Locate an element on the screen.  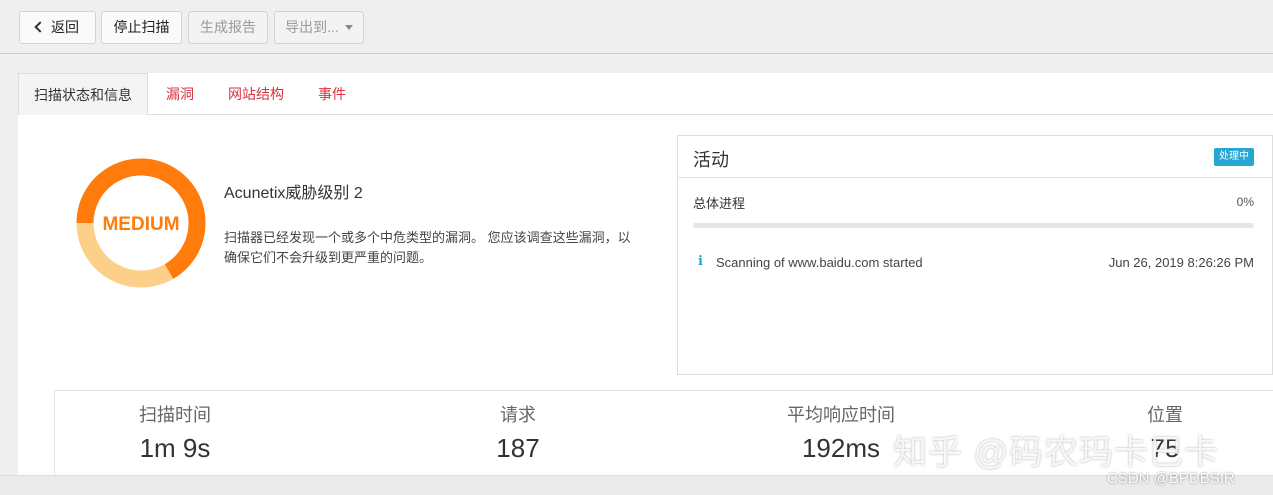
threat-level-text: MEDIUM is located at coordinates (140, 224).